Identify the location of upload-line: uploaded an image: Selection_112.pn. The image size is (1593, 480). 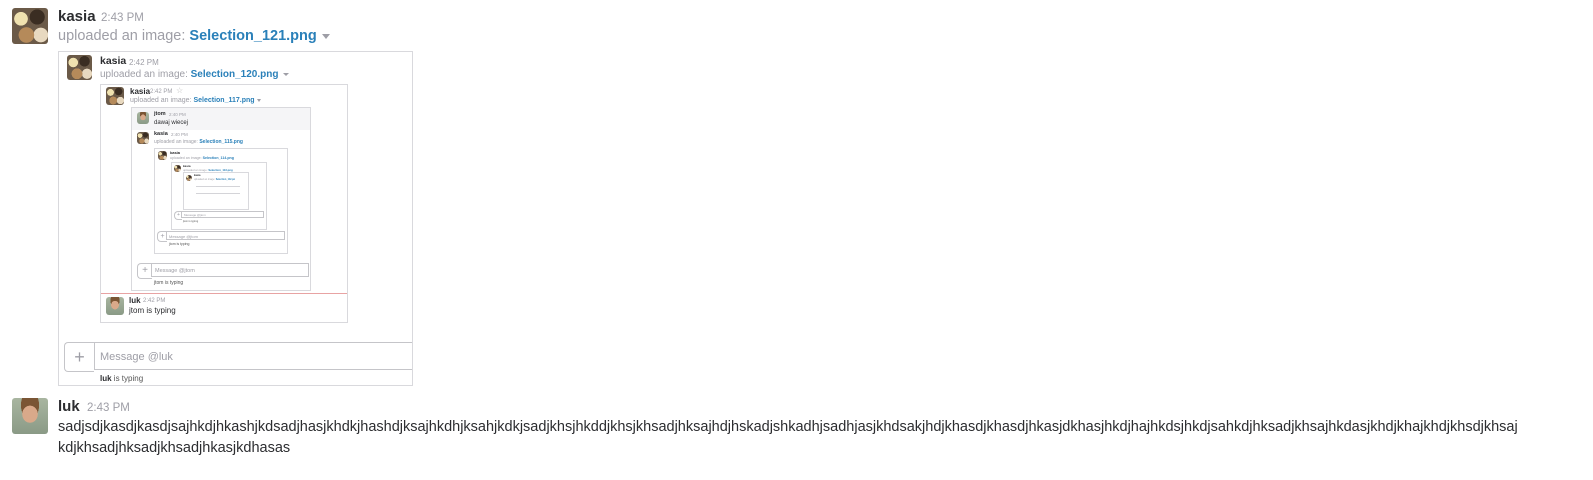
(214, 179).